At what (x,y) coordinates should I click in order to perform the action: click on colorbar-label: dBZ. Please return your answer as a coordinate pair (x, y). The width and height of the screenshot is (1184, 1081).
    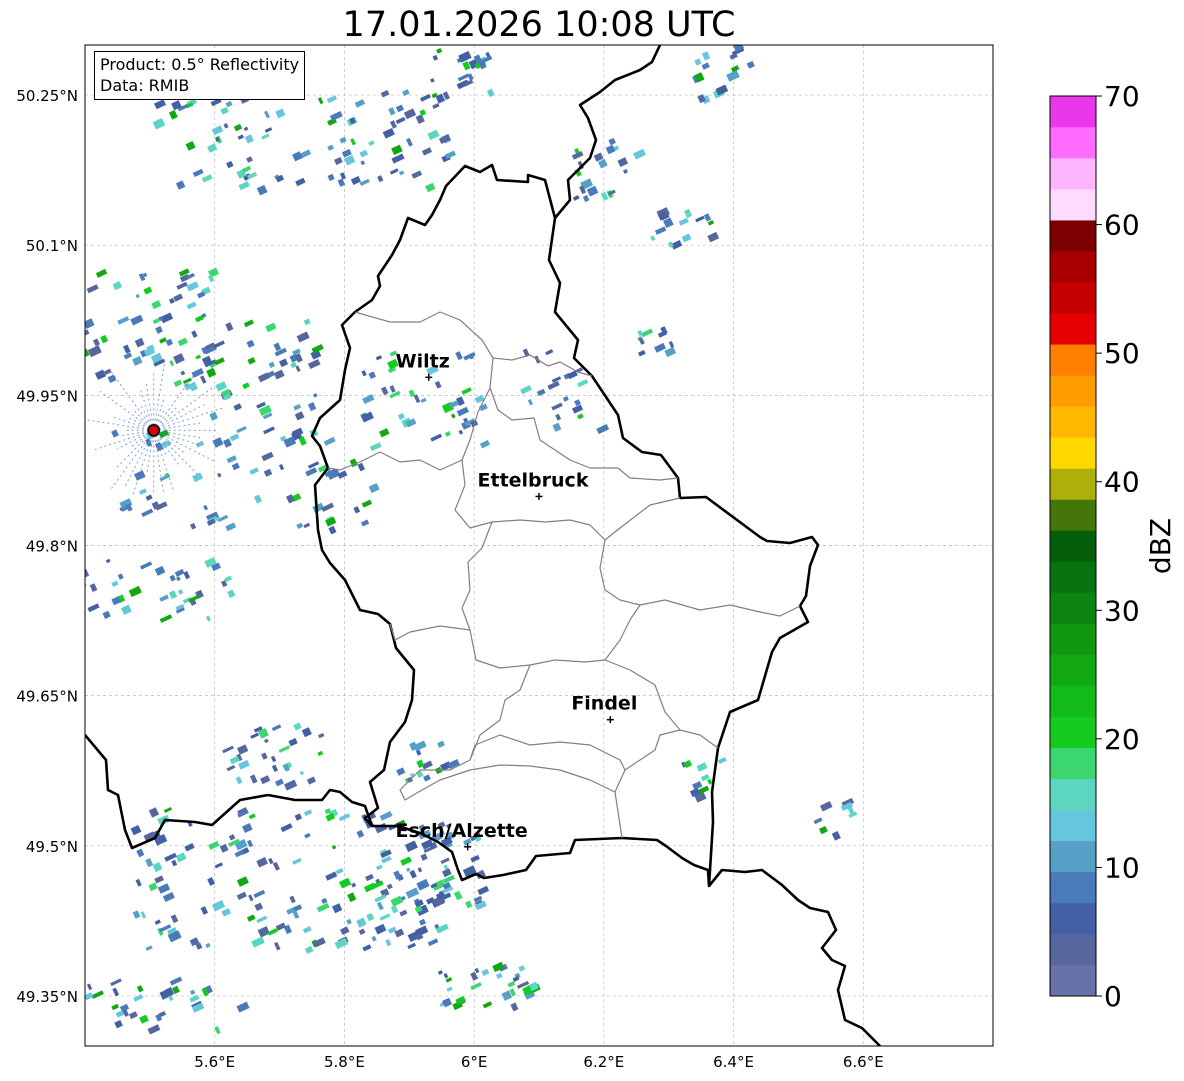
    Looking at the image, I should click on (1160, 546).